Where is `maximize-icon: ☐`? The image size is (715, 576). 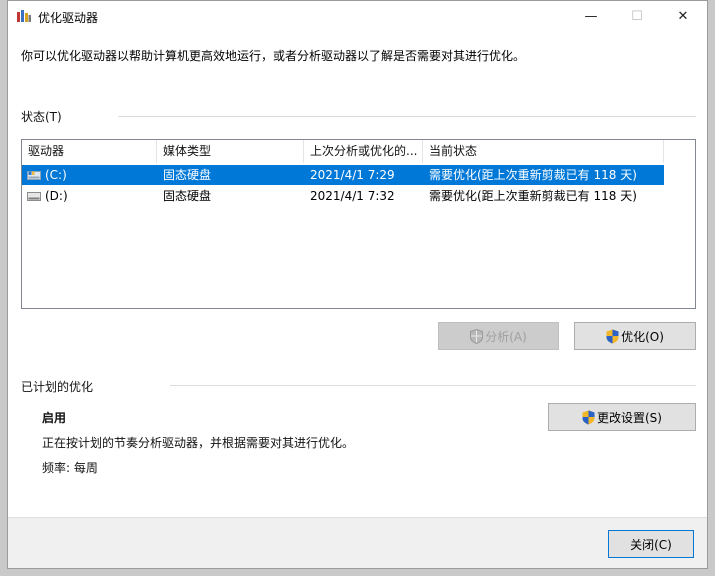 maximize-icon: ☐ is located at coordinates (637, 16).